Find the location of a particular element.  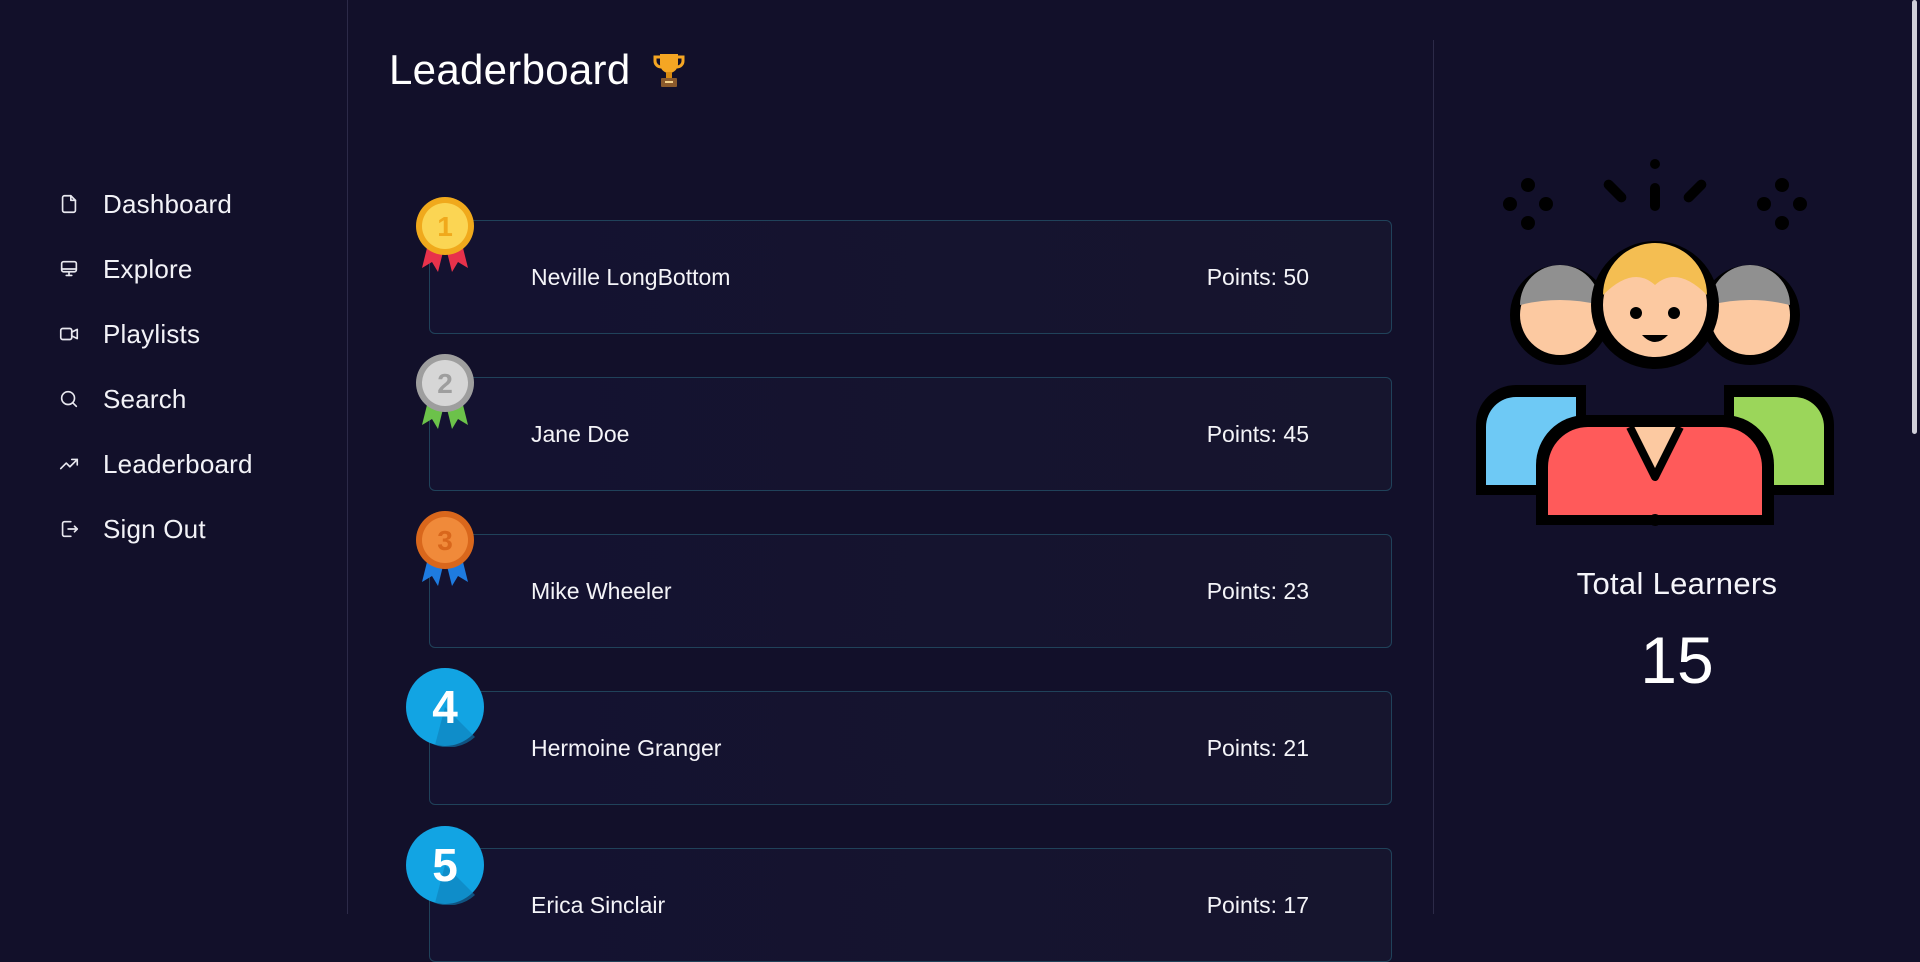

rank-number: 2 is located at coordinates (445, 383).